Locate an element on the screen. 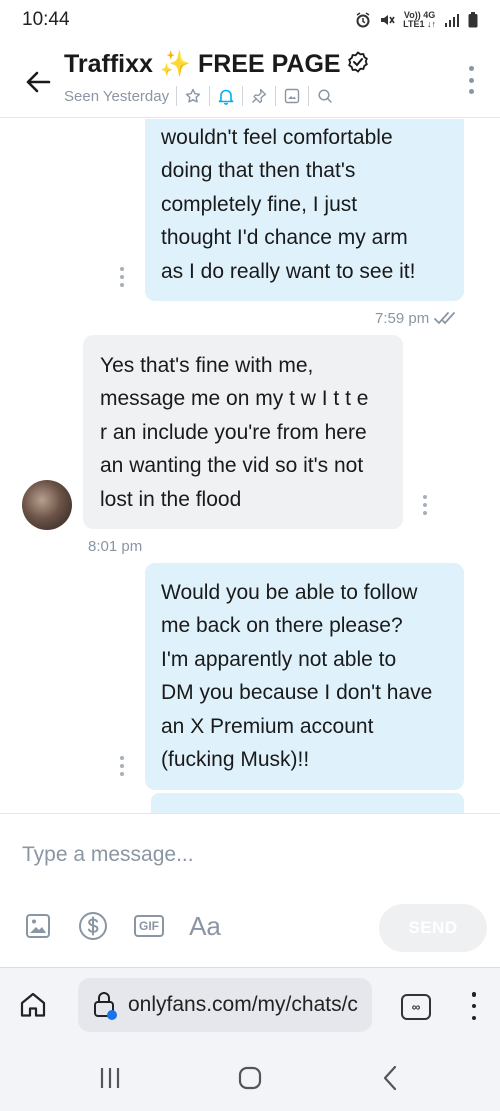  star-icon is located at coordinates (193, 96).